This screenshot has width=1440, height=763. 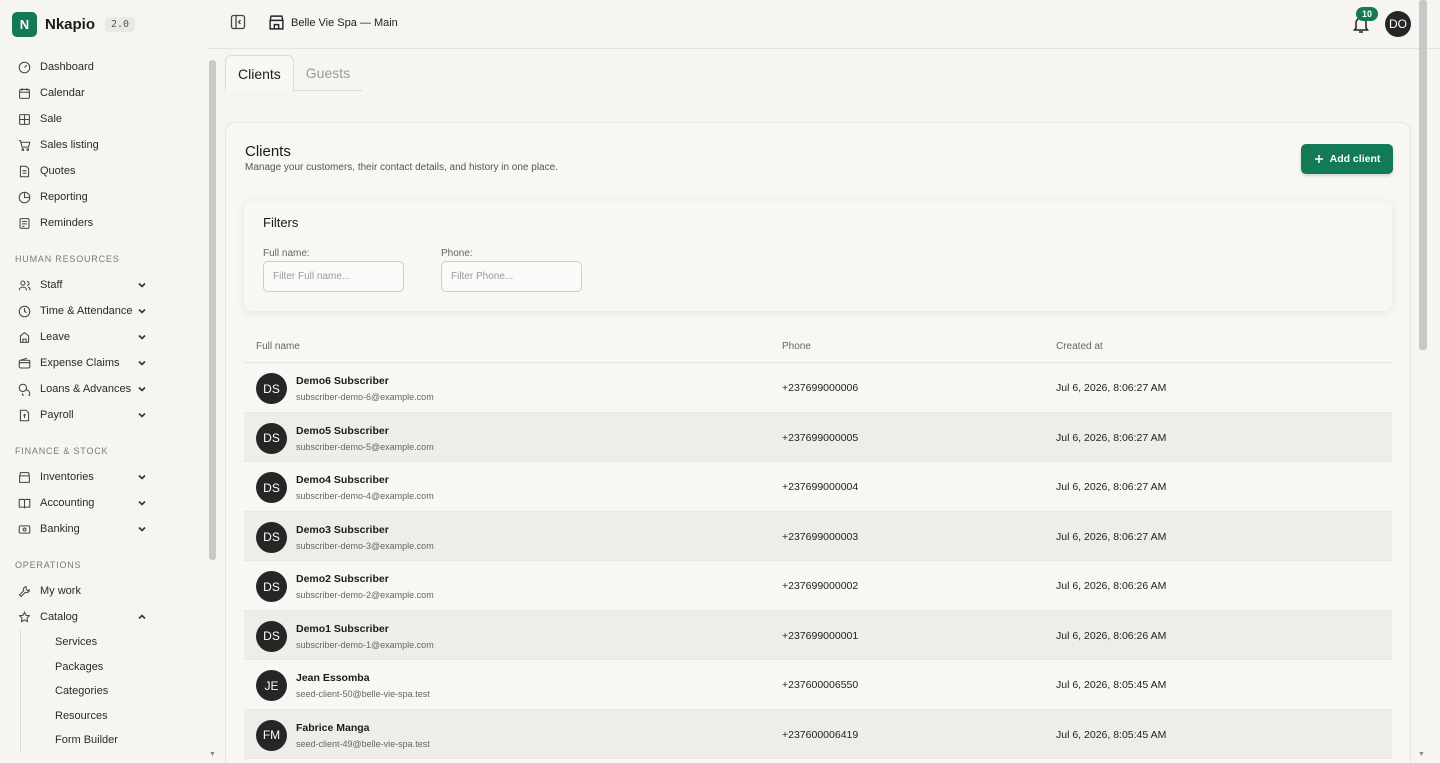 What do you see at coordinates (24, 119) in the screenshot?
I see `sale-icon` at bounding box center [24, 119].